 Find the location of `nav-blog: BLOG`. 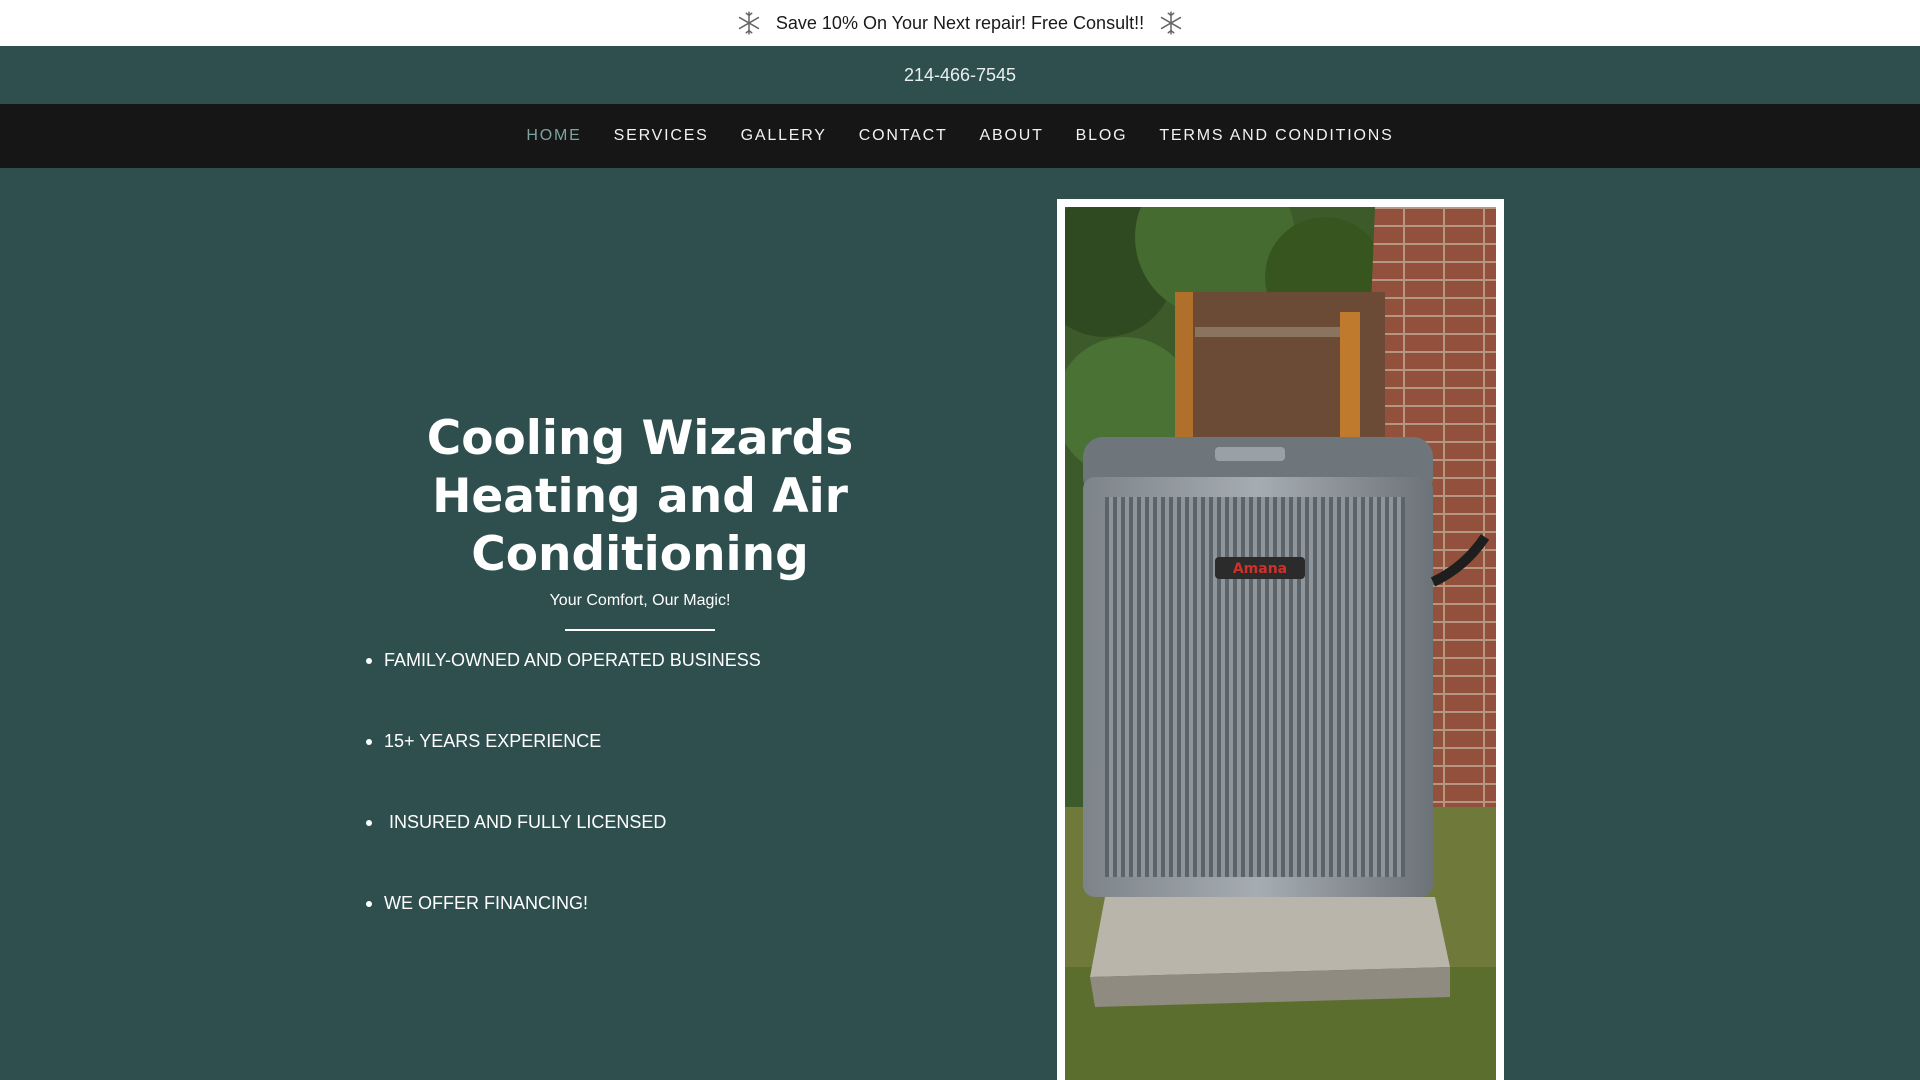

nav-blog: BLOG is located at coordinates (1102, 136).